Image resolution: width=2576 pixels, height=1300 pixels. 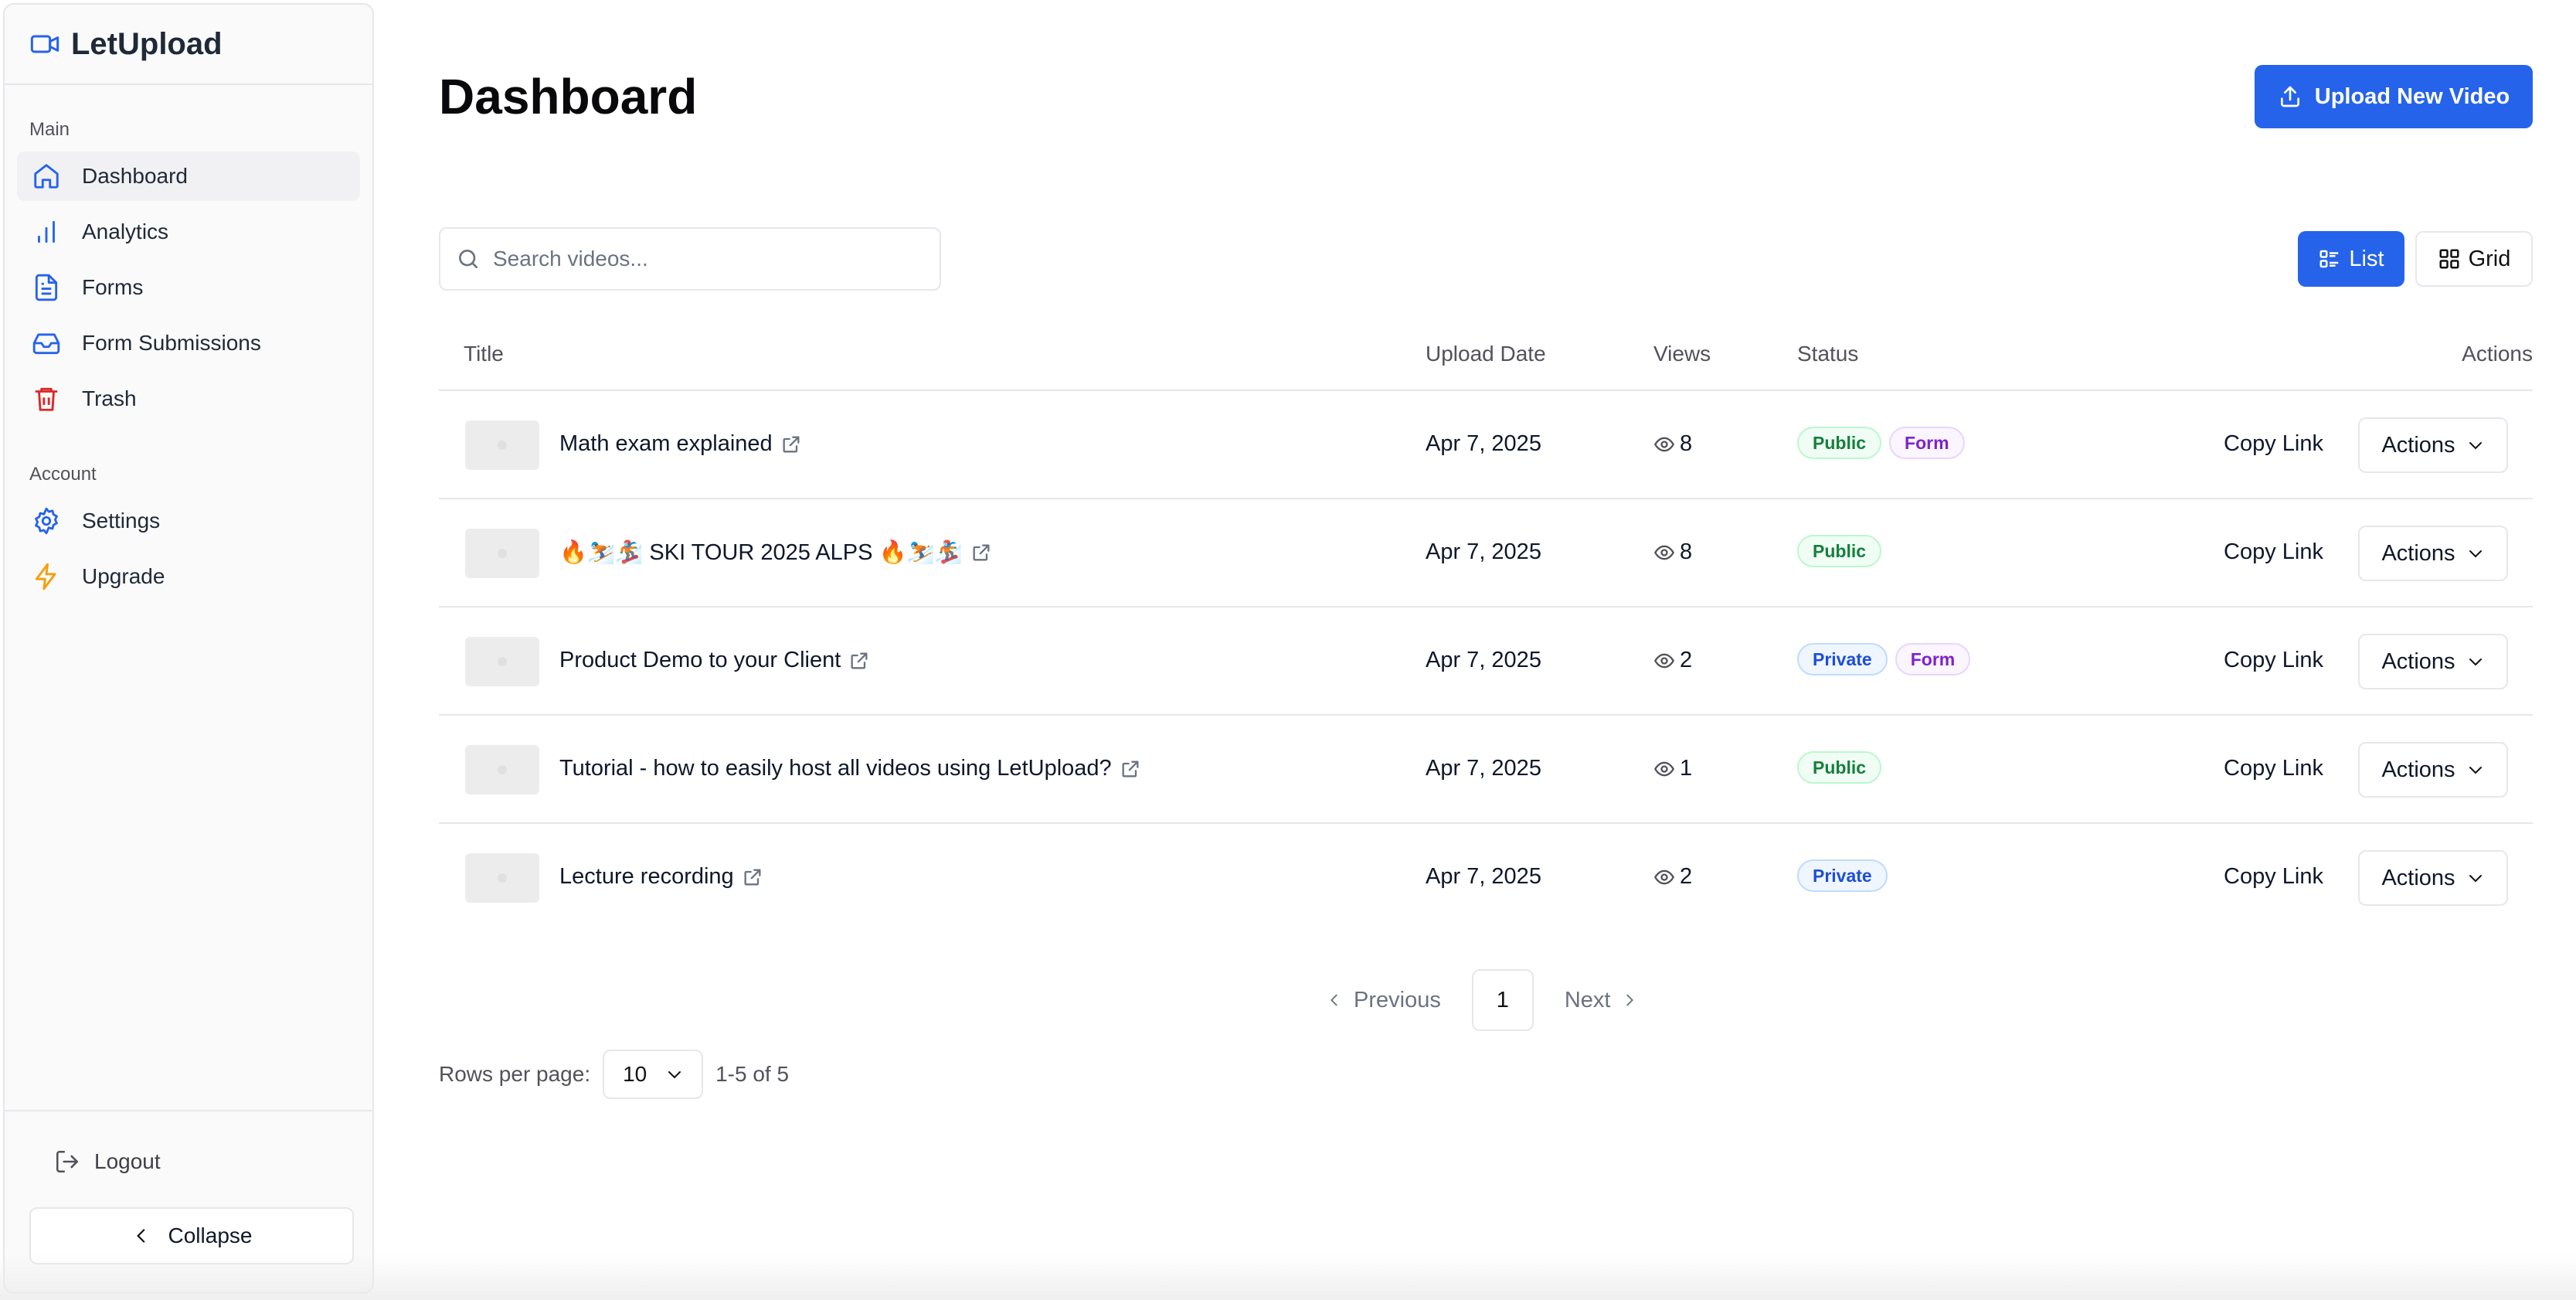 I want to click on sidebar-item-dashboard: Dashboard, so click(x=188, y=176).